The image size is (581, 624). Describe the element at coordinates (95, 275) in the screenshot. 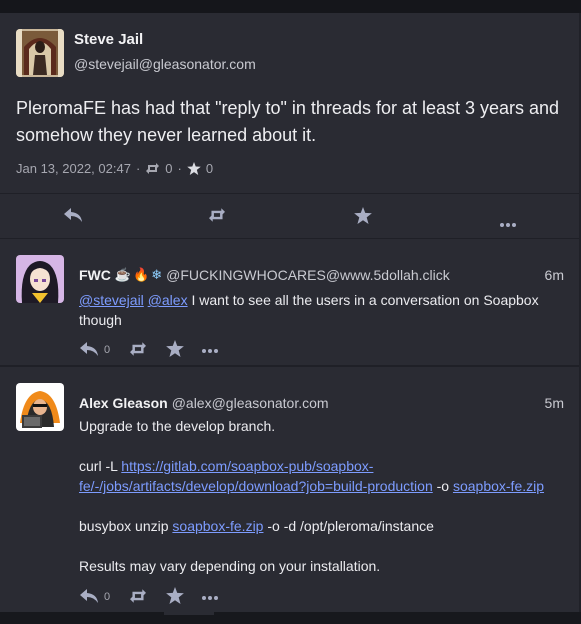

I see `author-name: FWC` at that location.